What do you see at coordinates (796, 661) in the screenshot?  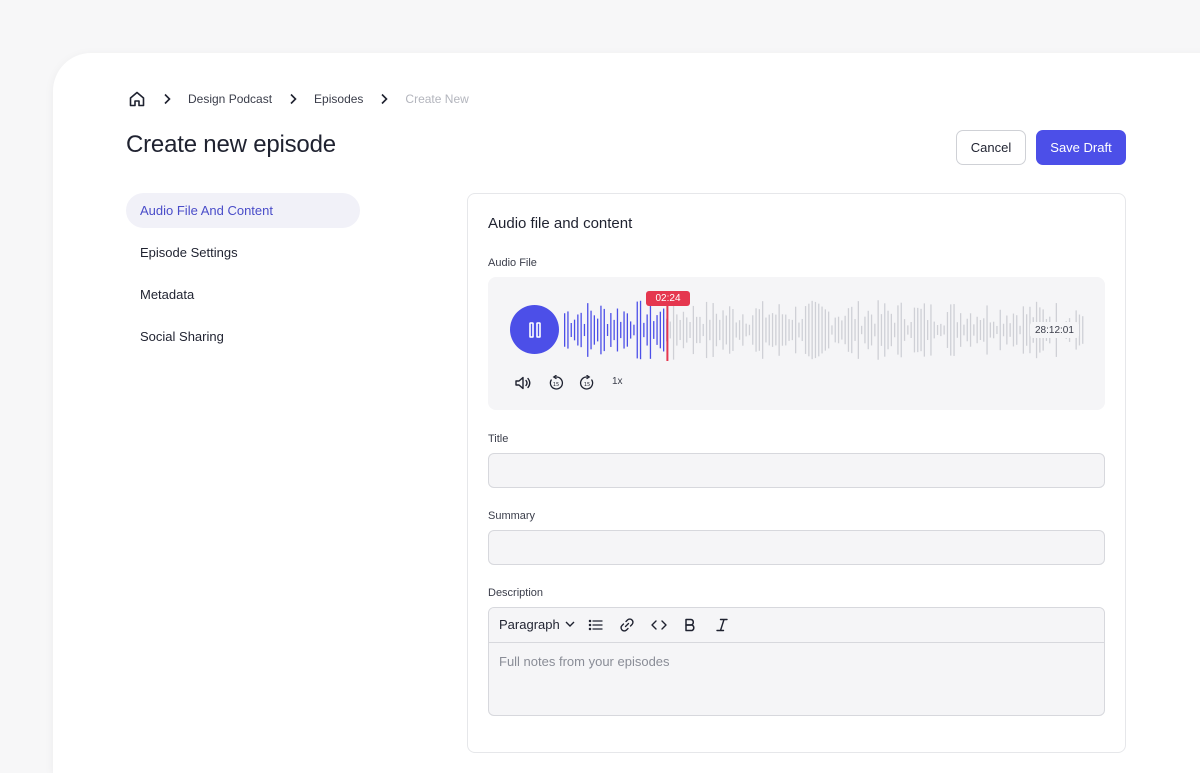 I see `description-editor: Paragraph Full notes from your episodes` at bounding box center [796, 661].